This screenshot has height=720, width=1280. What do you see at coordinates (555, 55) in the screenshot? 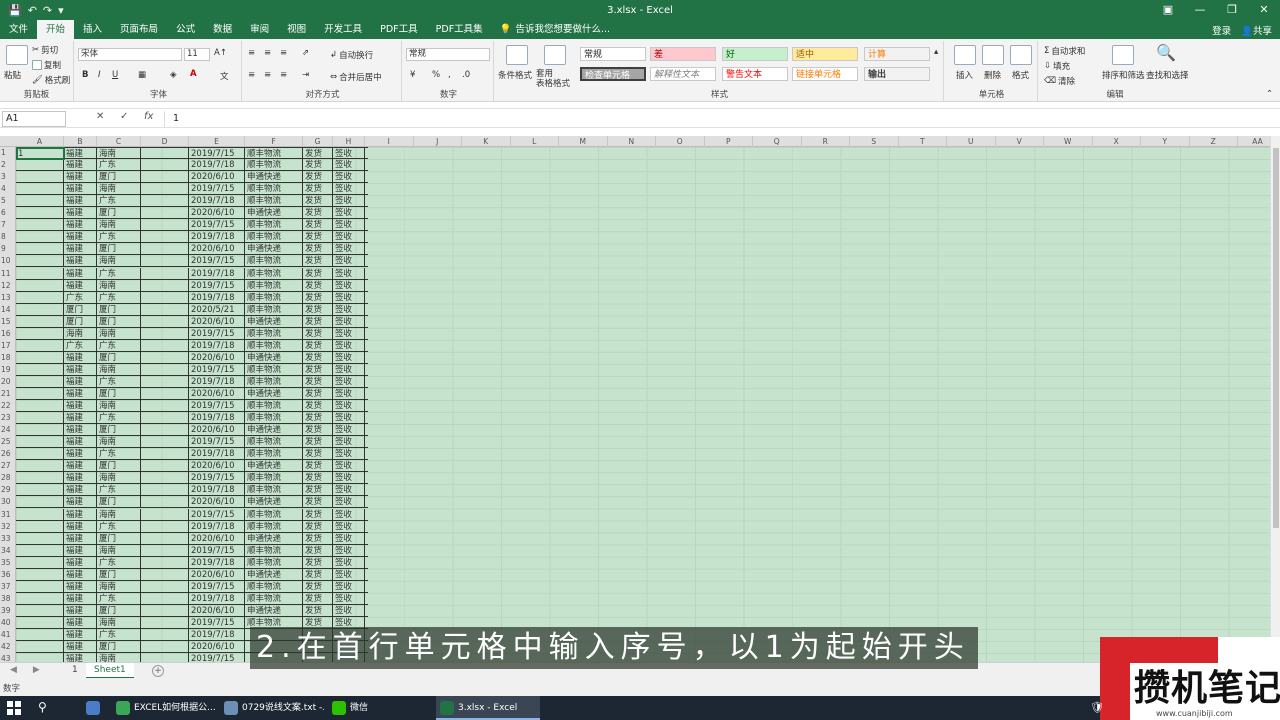
I see `format-table-icon` at bounding box center [555, 55].